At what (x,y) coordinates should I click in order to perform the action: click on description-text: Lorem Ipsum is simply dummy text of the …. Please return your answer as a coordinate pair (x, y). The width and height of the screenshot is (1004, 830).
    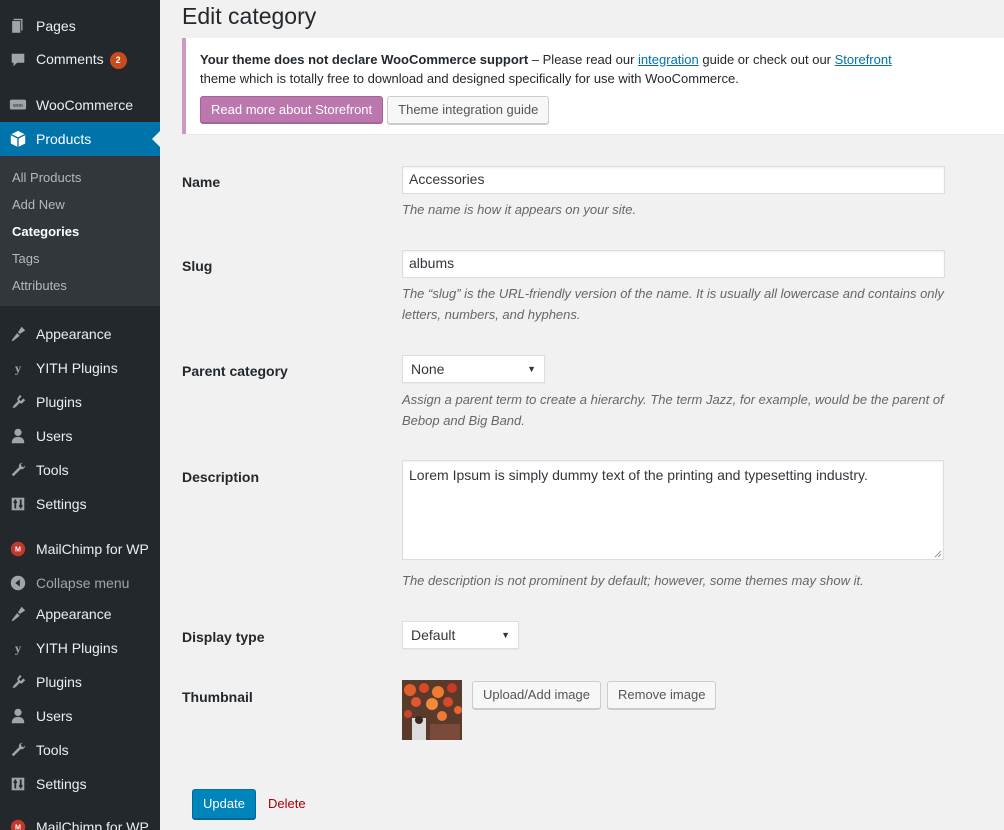
    Looking at the image, I should click on (638, 475).